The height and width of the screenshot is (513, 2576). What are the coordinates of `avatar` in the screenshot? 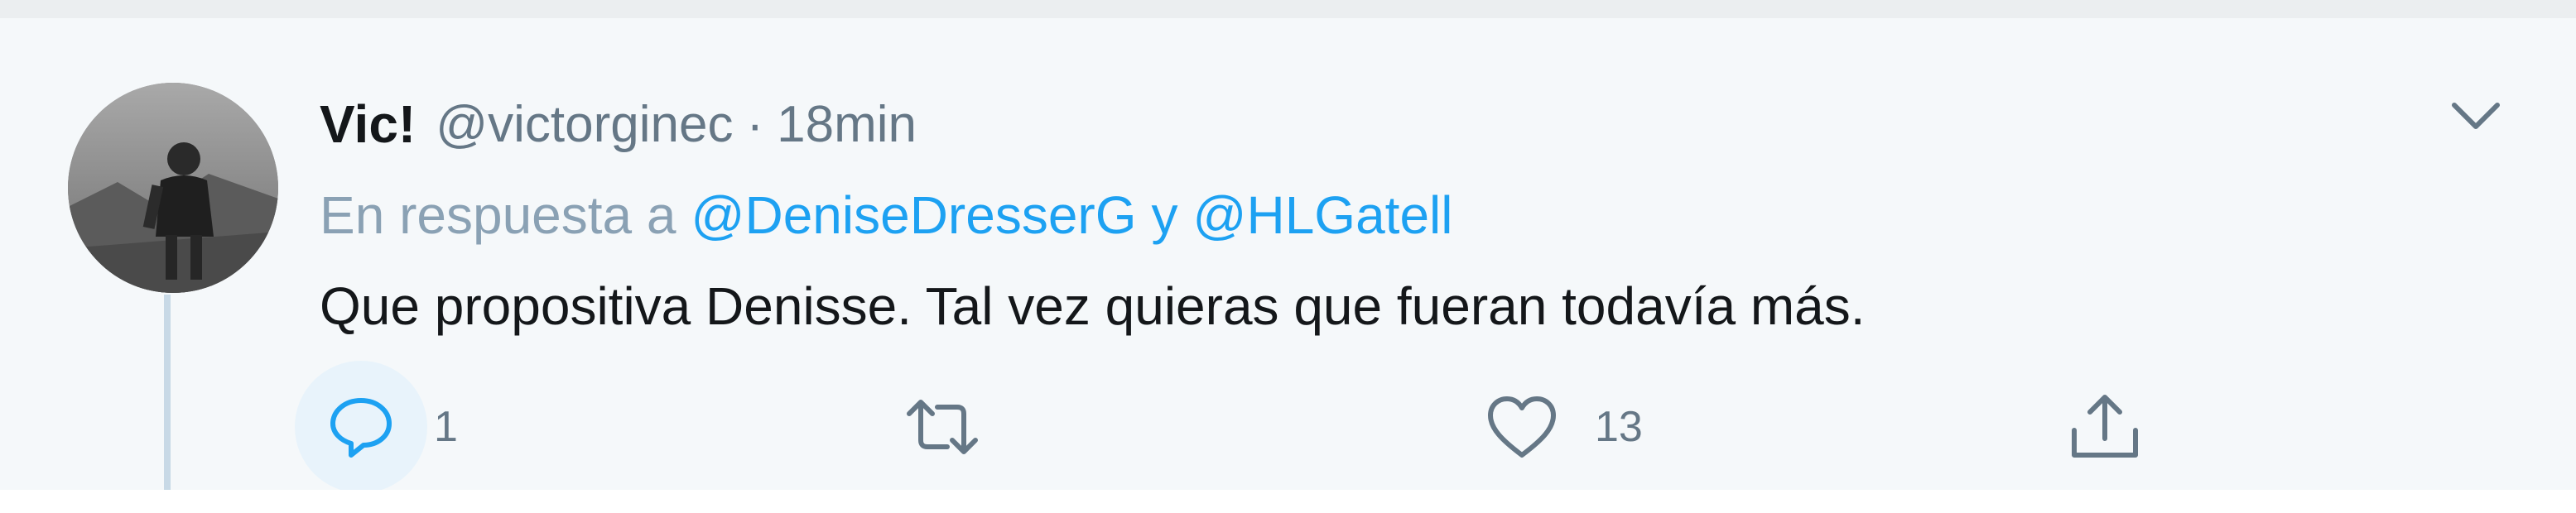 It's located at (173, 188).